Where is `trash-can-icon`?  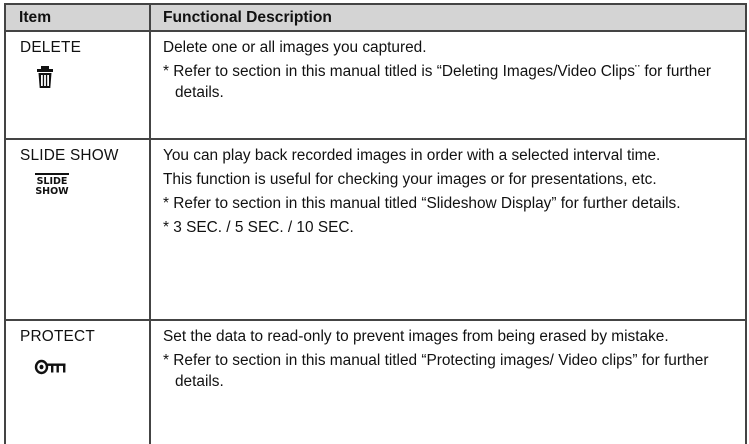 trash-can-icon is located at coordinates (45, 77).